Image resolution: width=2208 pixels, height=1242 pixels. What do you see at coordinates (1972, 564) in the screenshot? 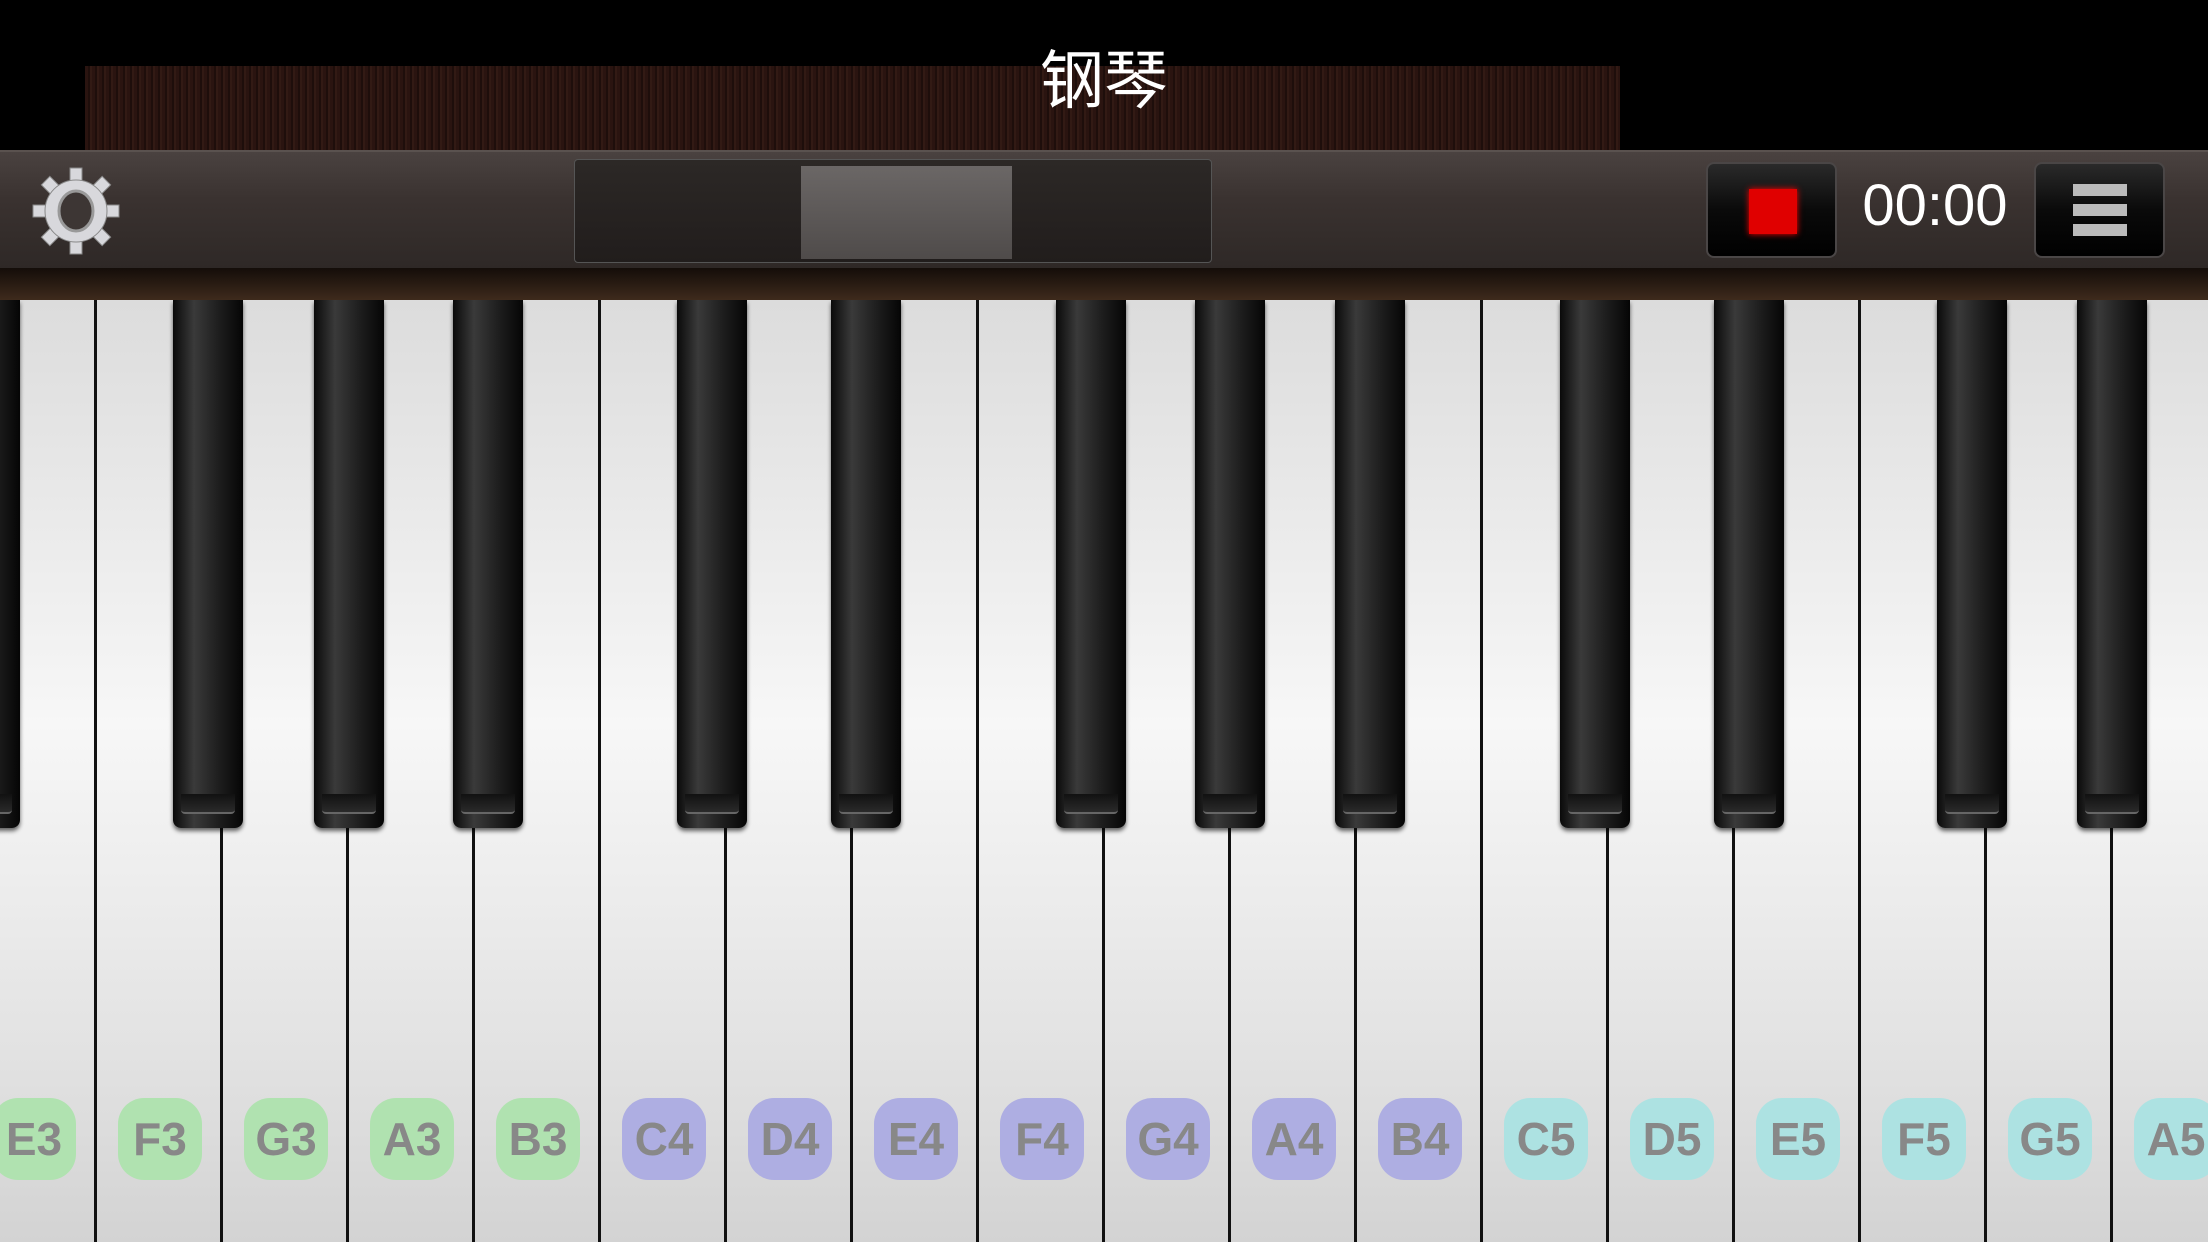
I see `black-key-F#5` at bounding box center [1972, 564].